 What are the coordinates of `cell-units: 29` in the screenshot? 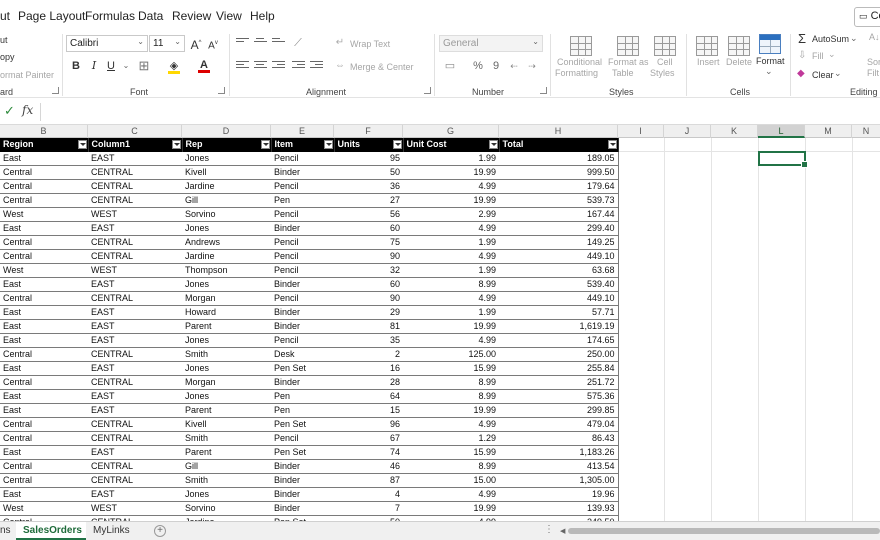 It's located at (368, 312).